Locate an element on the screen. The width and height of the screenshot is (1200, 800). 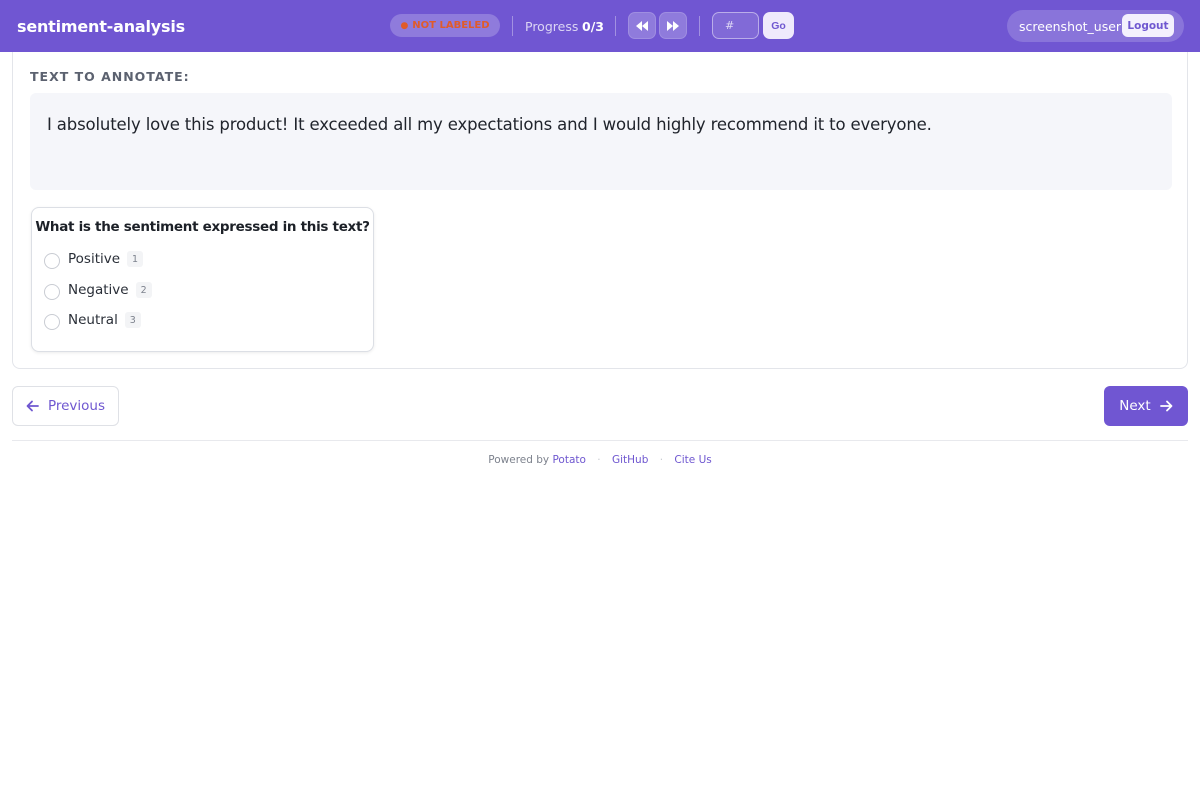
keyboard-shortcut-badge: 1 is located at coordinates (135, 259).